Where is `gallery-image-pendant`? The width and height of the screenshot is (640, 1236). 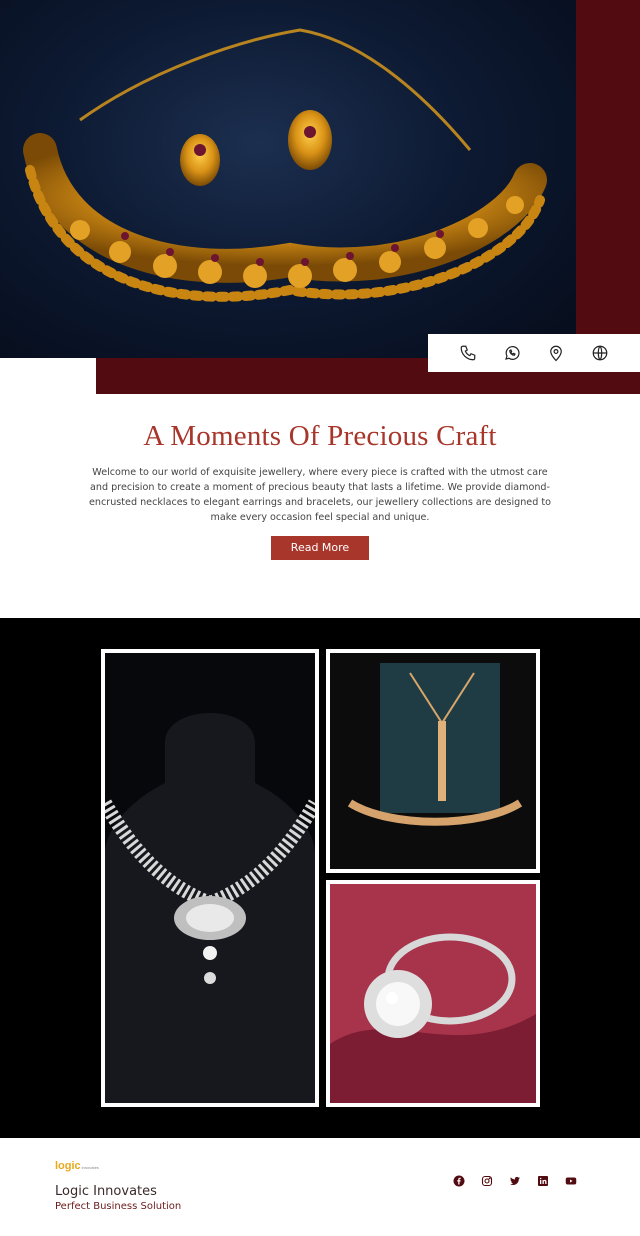
gallery-image-pendant is located at coordinates (433, 761).